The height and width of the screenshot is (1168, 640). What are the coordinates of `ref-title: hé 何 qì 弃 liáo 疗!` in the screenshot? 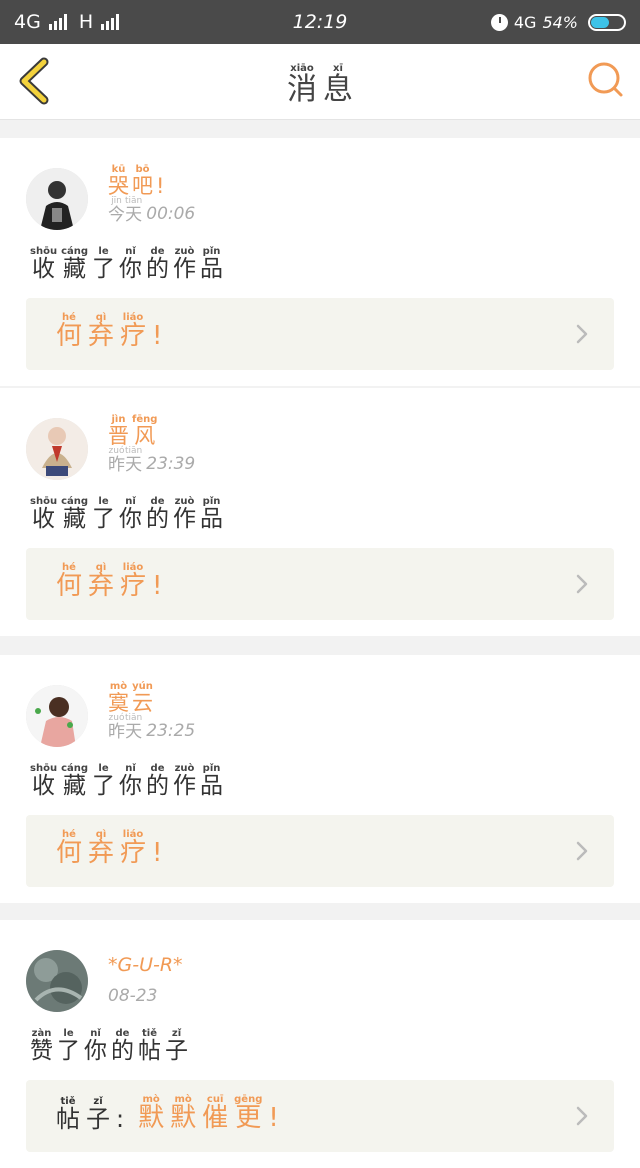 It's located at (112, 581).